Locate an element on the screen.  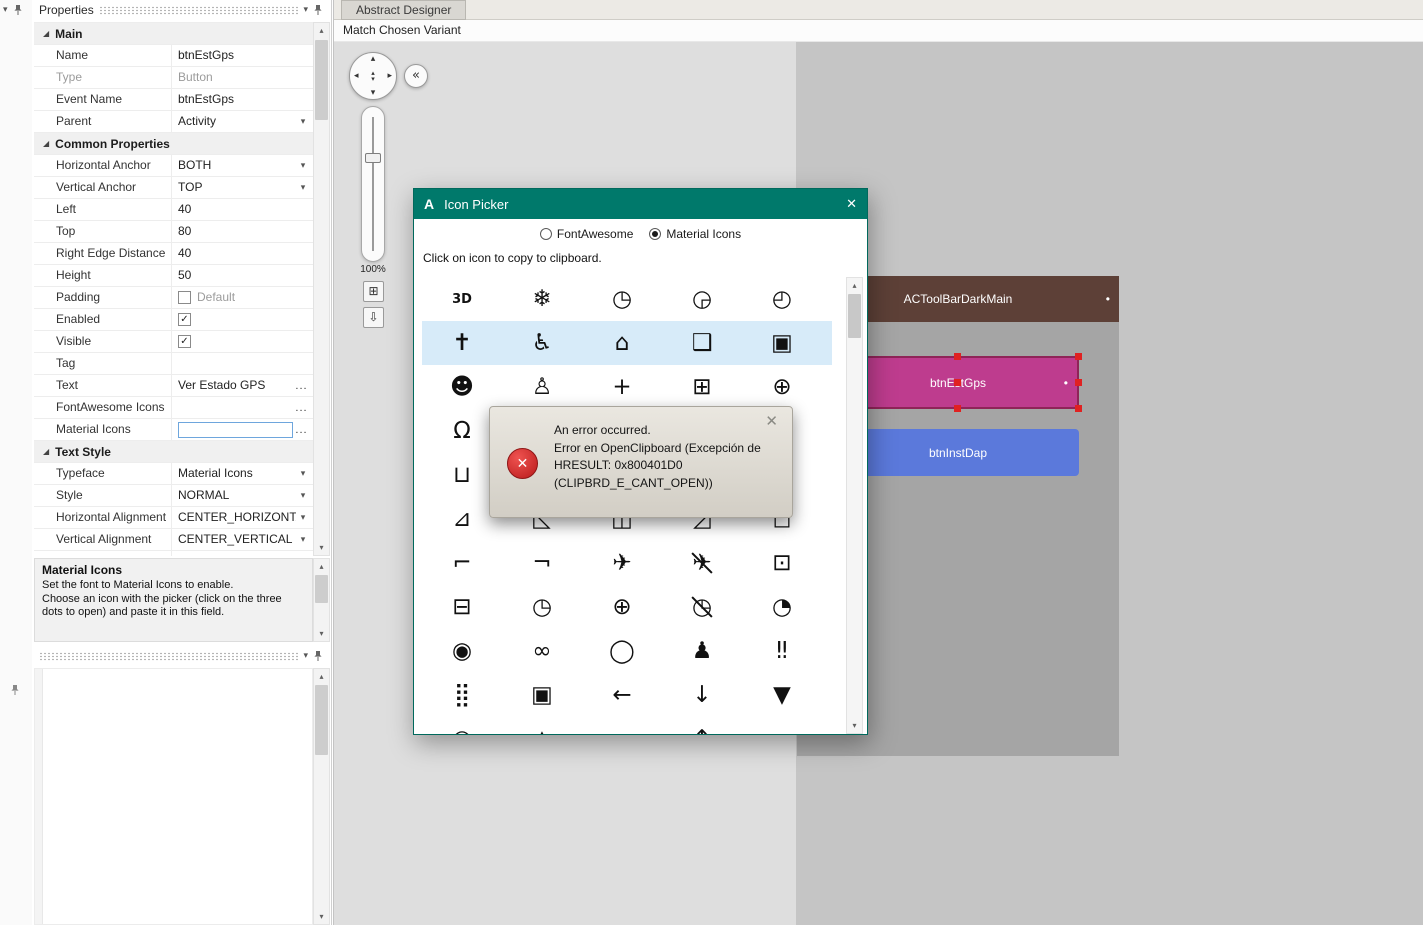
property-row-height: Height 50 is located at coordinates (173, 276).